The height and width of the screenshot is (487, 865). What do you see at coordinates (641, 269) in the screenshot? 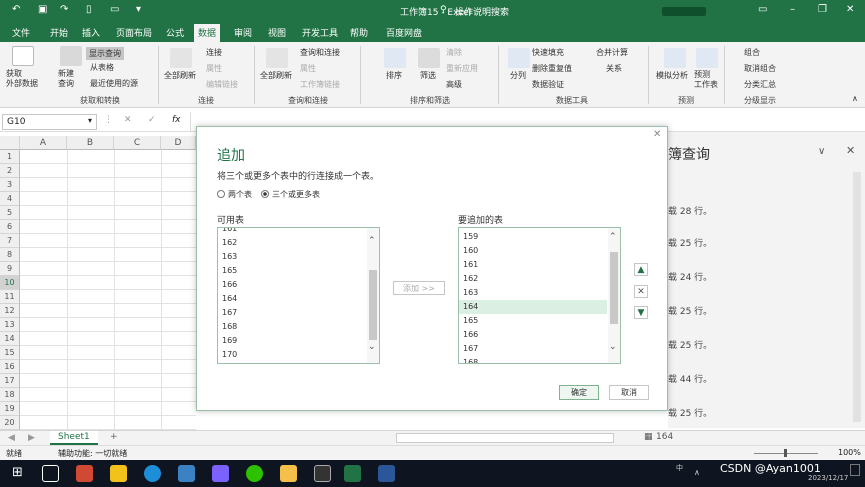
I see `move-up-button: ▲` at bounding box center [641, 269].